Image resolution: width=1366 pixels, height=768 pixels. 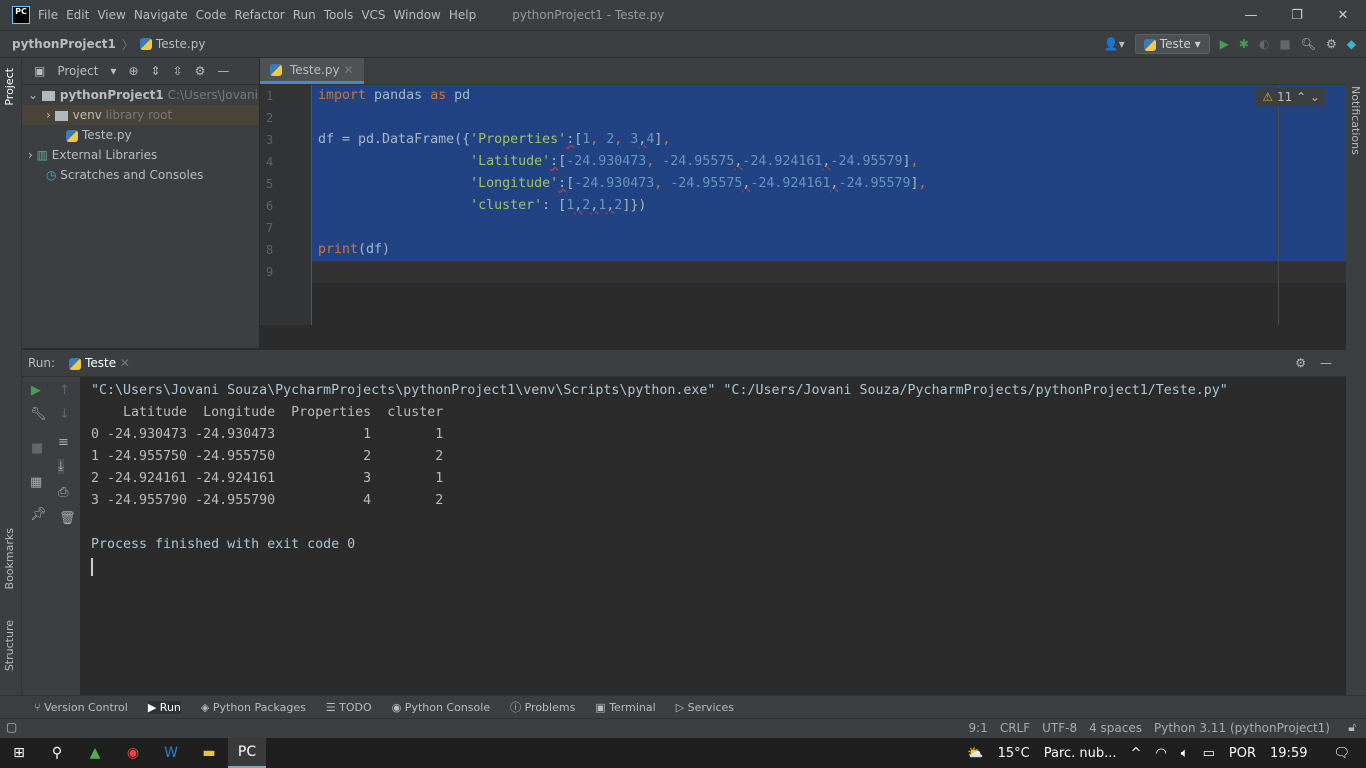 I want to click on language-indicator: POR, so click(x=1242, y=753).